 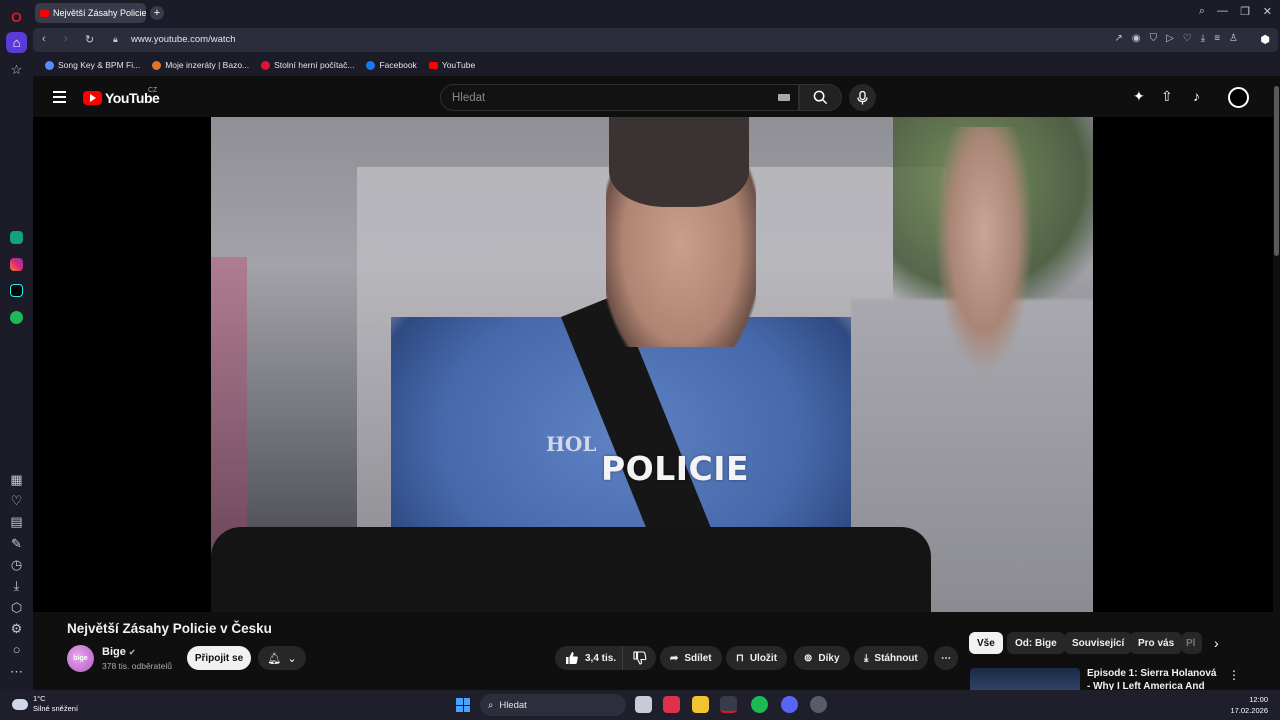 What do you see at coordinates (1025, 679) in the screenshot?
I see `recommendation-thumbnail` at bounding box center [1025, 679].